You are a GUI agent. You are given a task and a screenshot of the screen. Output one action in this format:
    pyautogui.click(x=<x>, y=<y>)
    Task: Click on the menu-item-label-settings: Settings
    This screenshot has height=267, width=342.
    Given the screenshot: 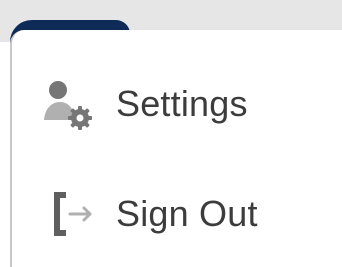 What is the action you would take?
    pyautogui.click(x=182, y=103)
    